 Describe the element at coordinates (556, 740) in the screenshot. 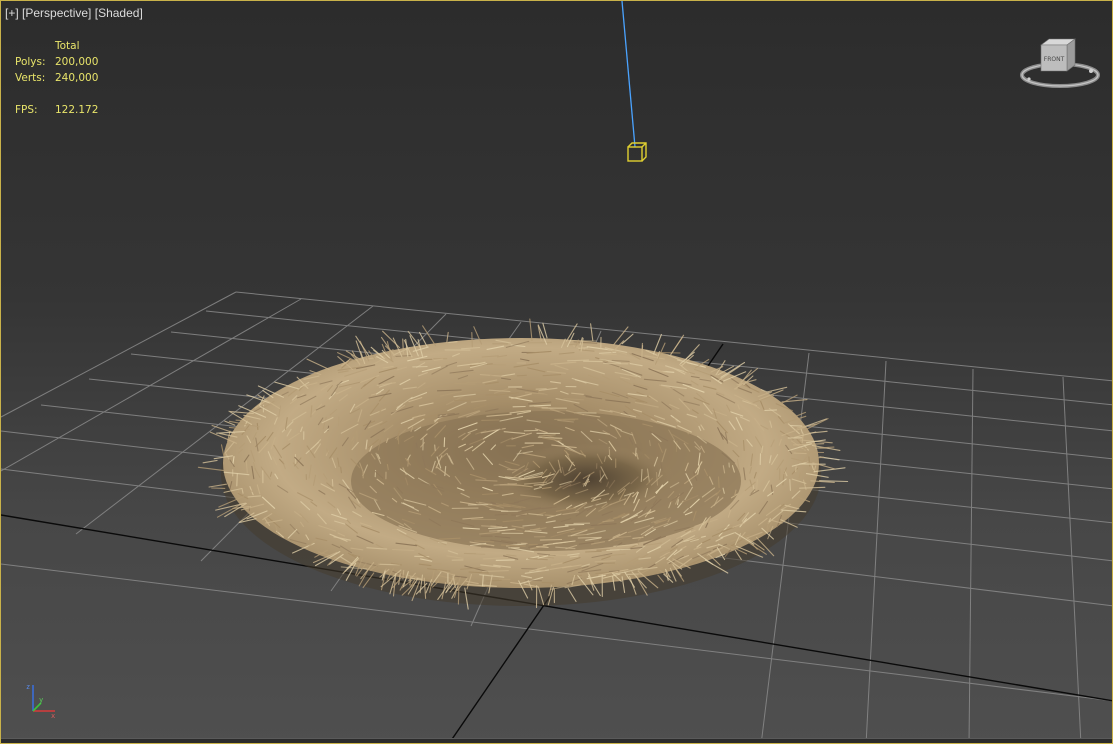

I see `viewport-bottom-strip` at that location.